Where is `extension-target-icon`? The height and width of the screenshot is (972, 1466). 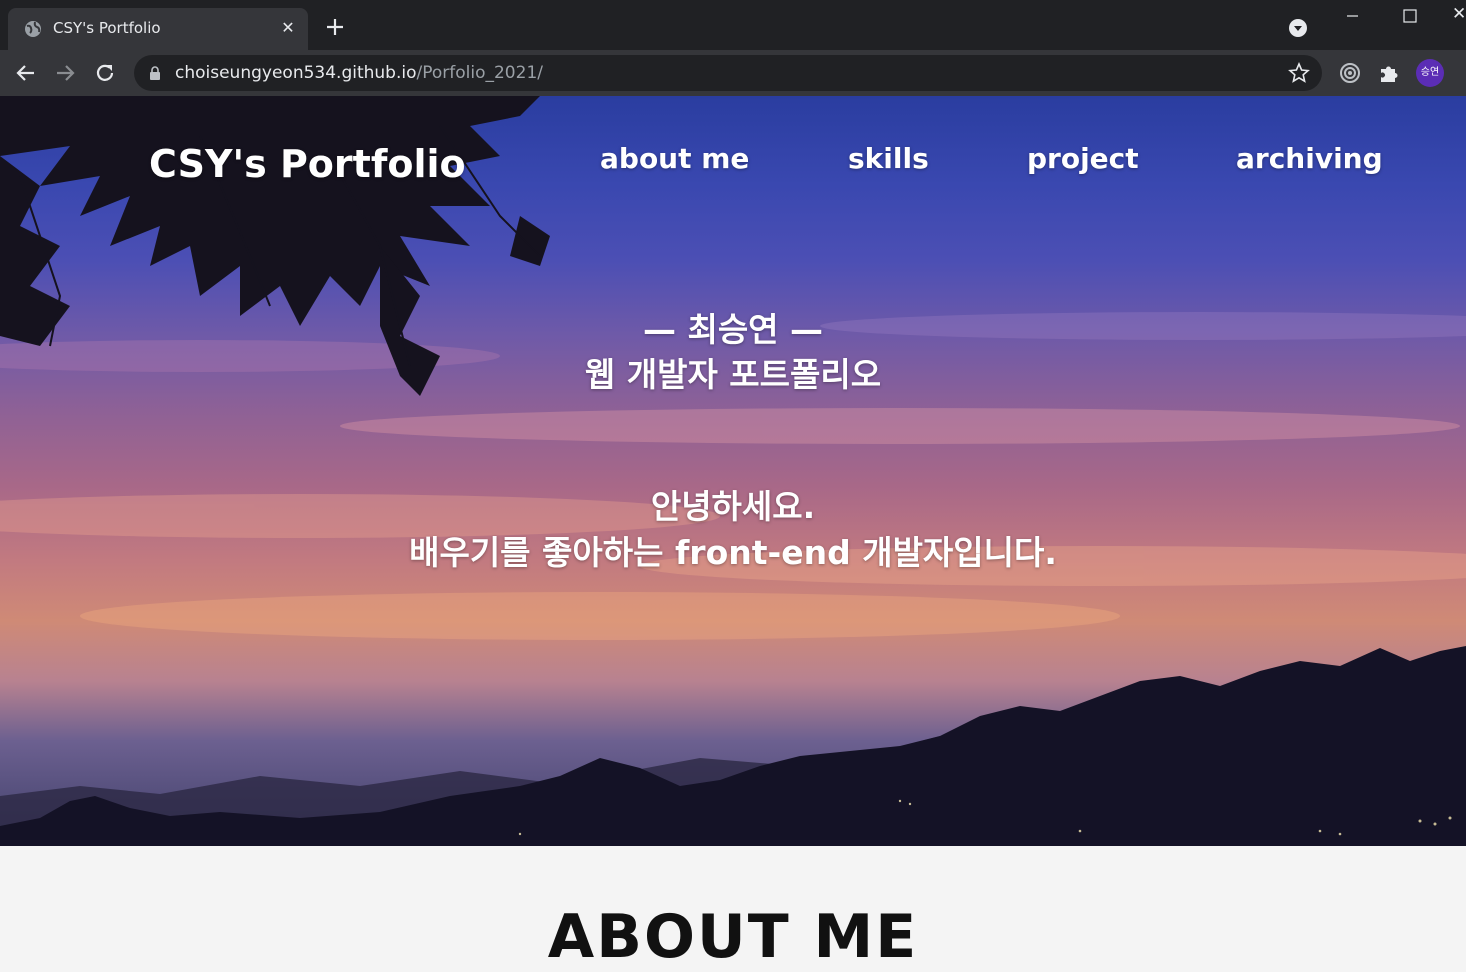
extension-target-icon is located at coordinates (1350, 73).